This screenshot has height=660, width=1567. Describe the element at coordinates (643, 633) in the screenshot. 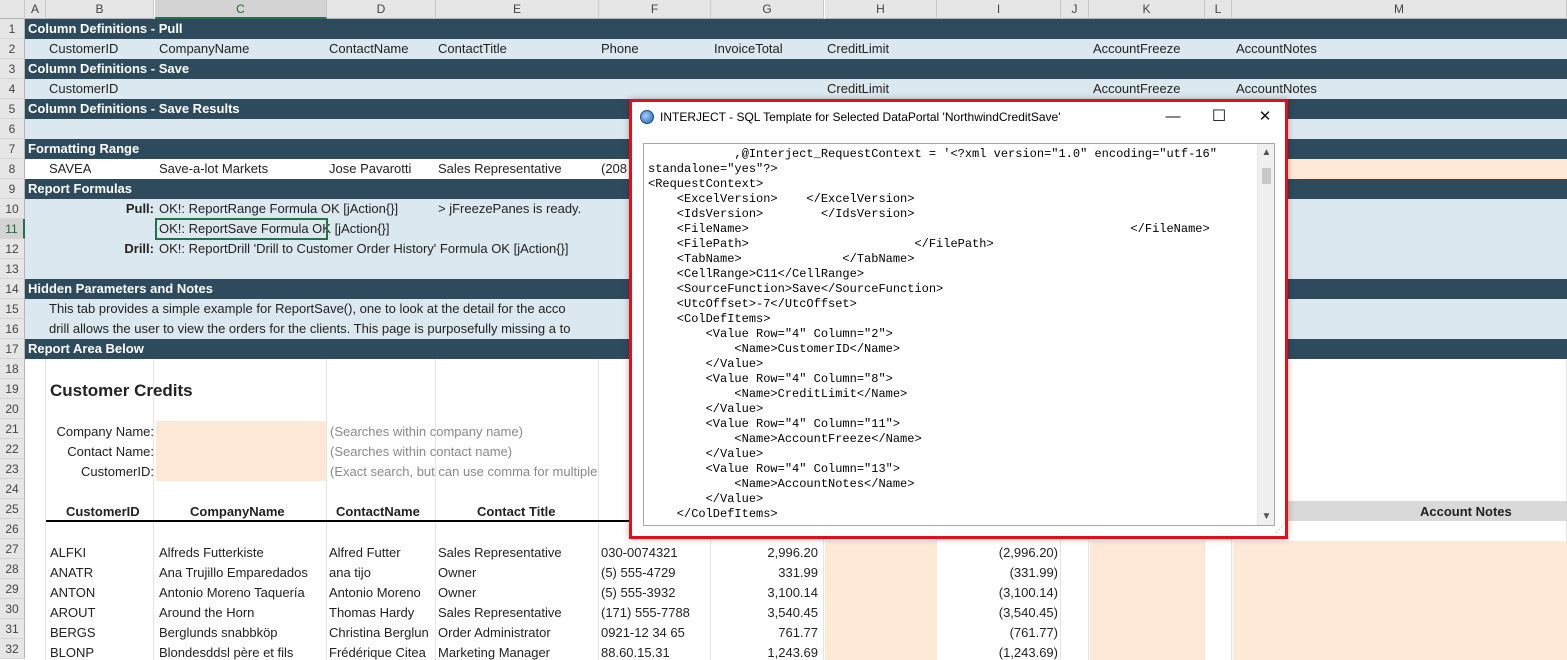

I see `cell-phone: 0921-12 34 65` at that location.